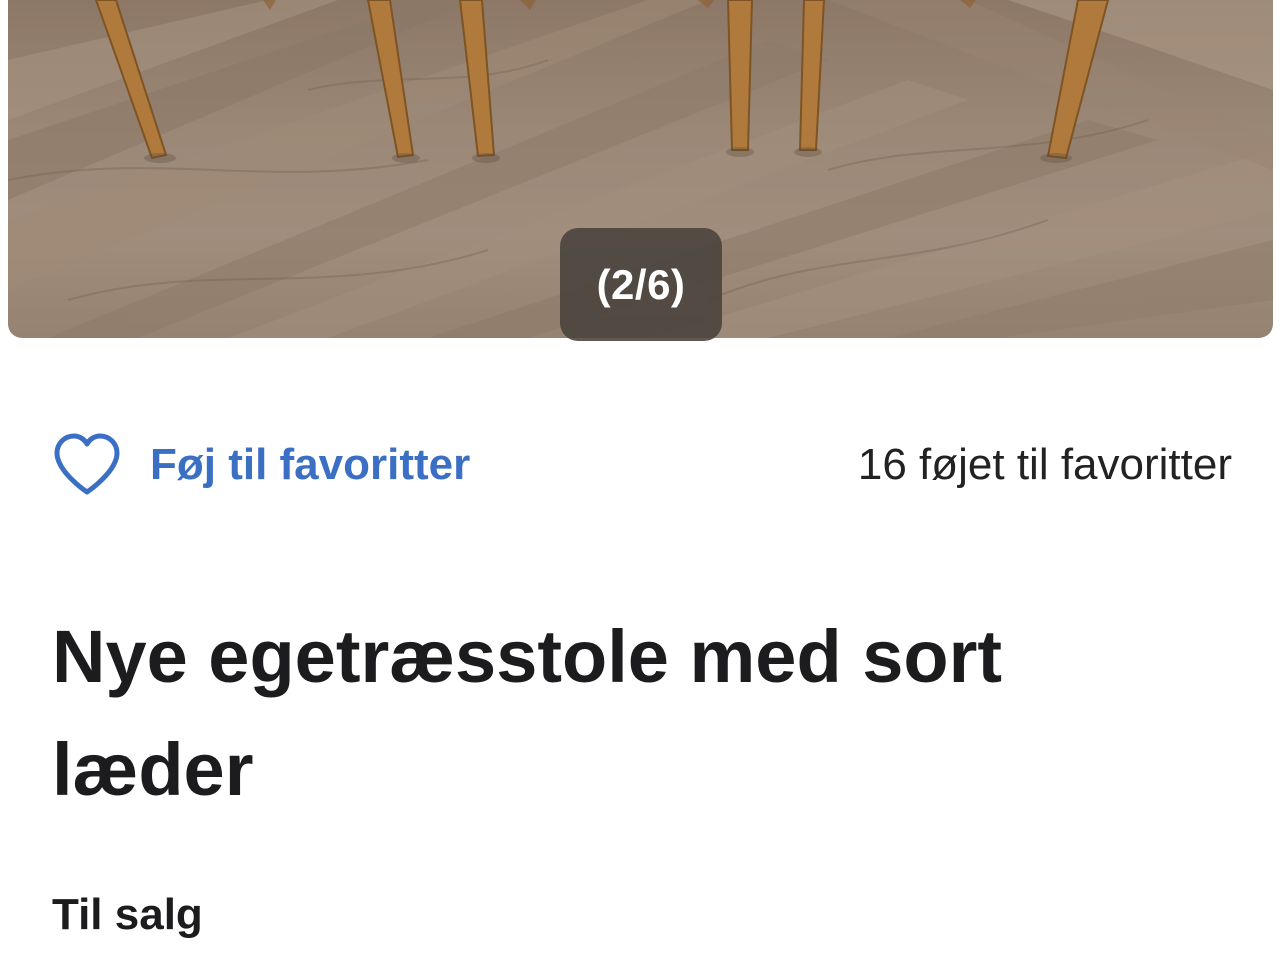 The image size is (1280, 960). I want to click on listing-status: Til salg, so click(127, 914).